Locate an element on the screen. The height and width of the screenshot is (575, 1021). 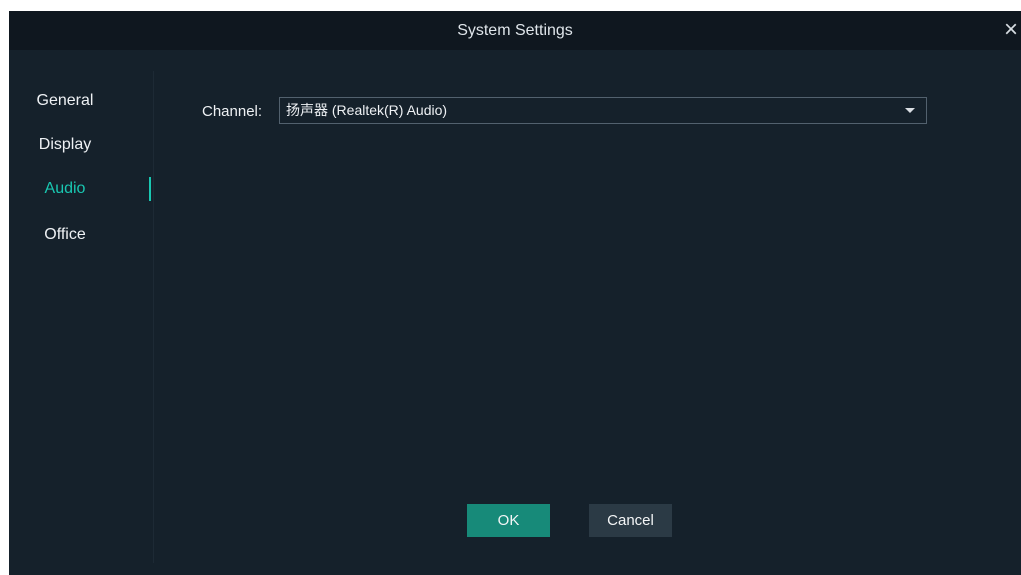
chevron-down-icon is located at coordinates (910, 110).